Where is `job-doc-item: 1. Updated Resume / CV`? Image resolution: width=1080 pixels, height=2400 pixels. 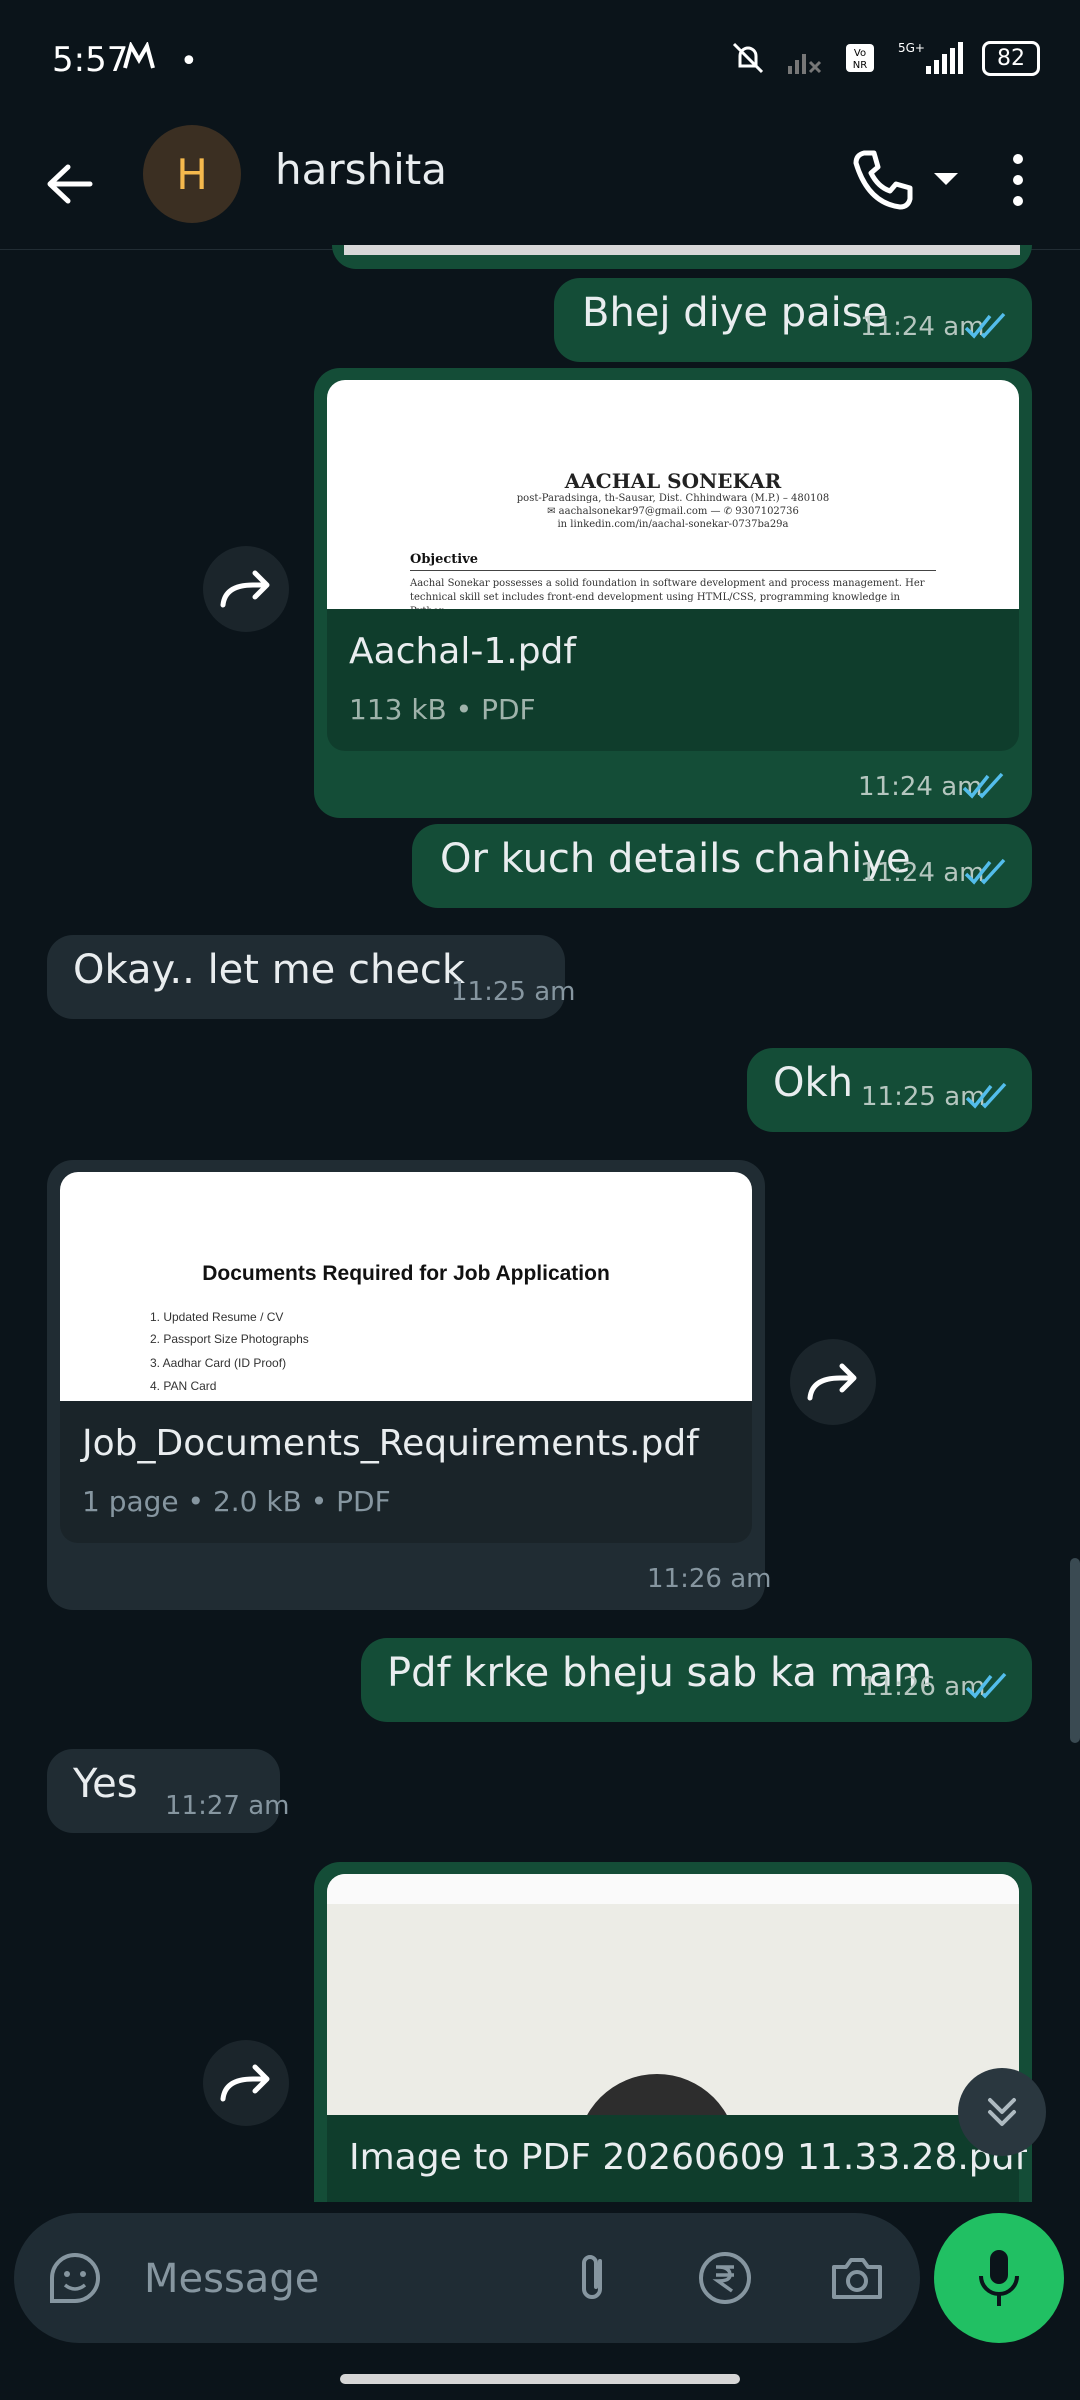 job-doc-item: 1. Updated Resume / CV is located at coordinates (217, 1317).